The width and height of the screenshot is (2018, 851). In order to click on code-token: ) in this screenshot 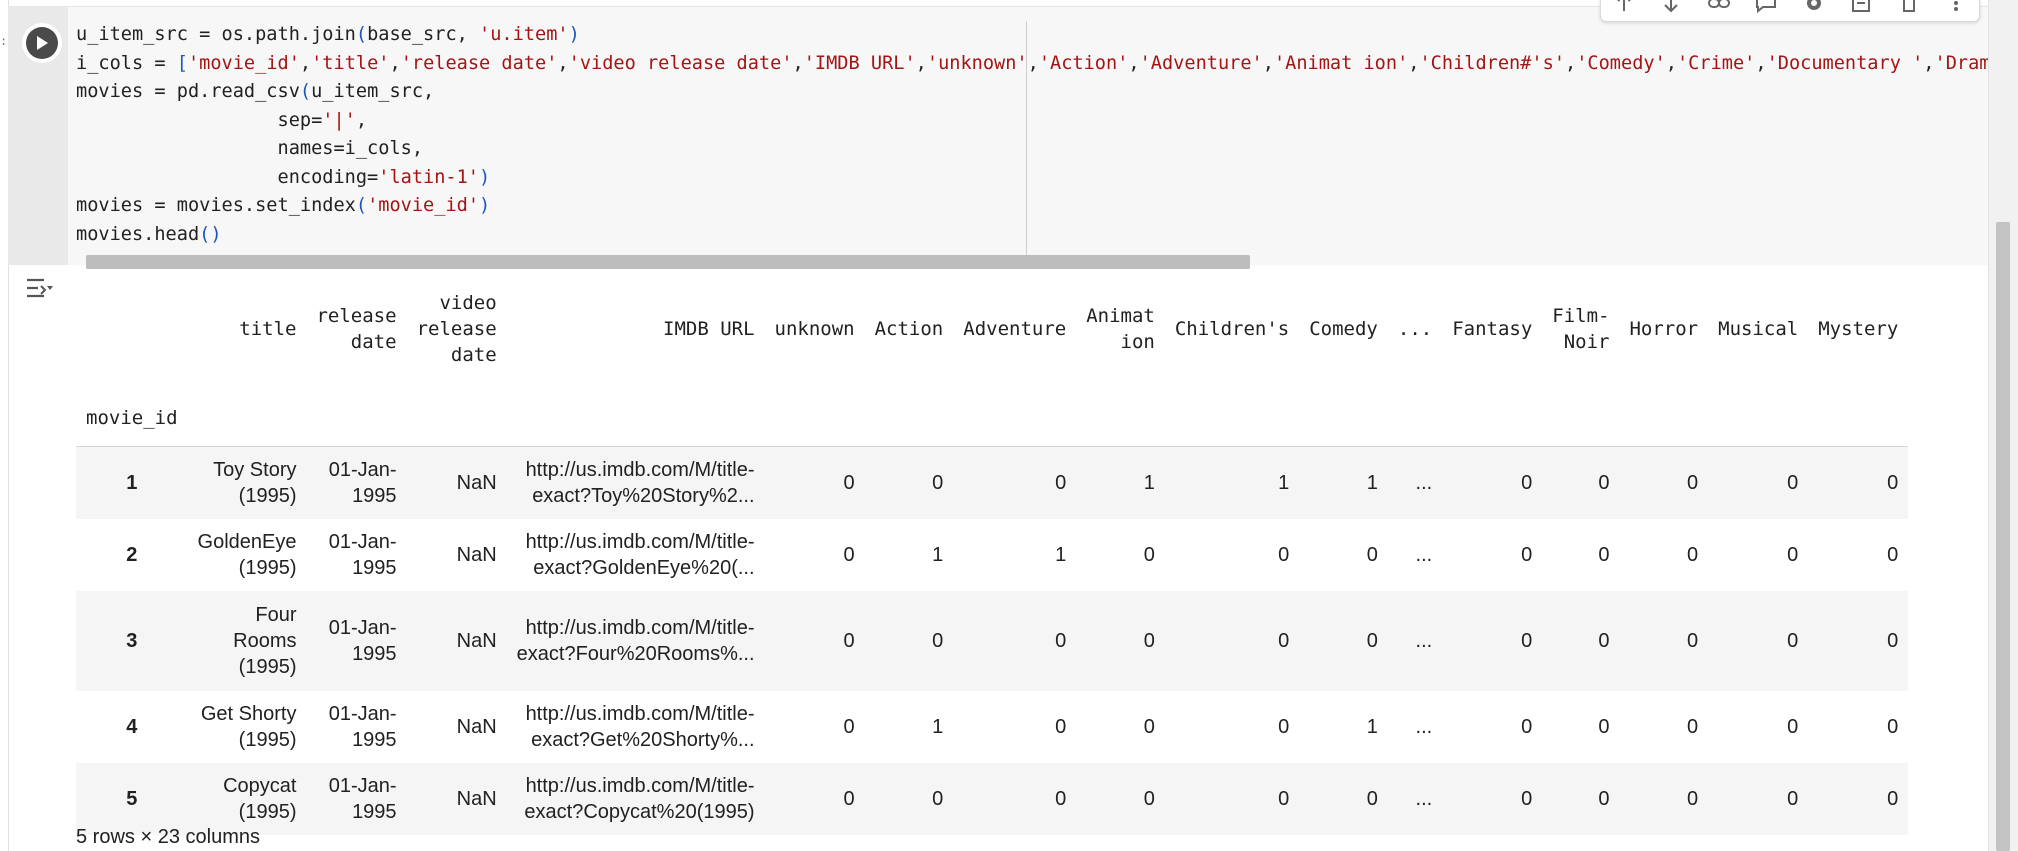, I will do `click(485, 205)`.